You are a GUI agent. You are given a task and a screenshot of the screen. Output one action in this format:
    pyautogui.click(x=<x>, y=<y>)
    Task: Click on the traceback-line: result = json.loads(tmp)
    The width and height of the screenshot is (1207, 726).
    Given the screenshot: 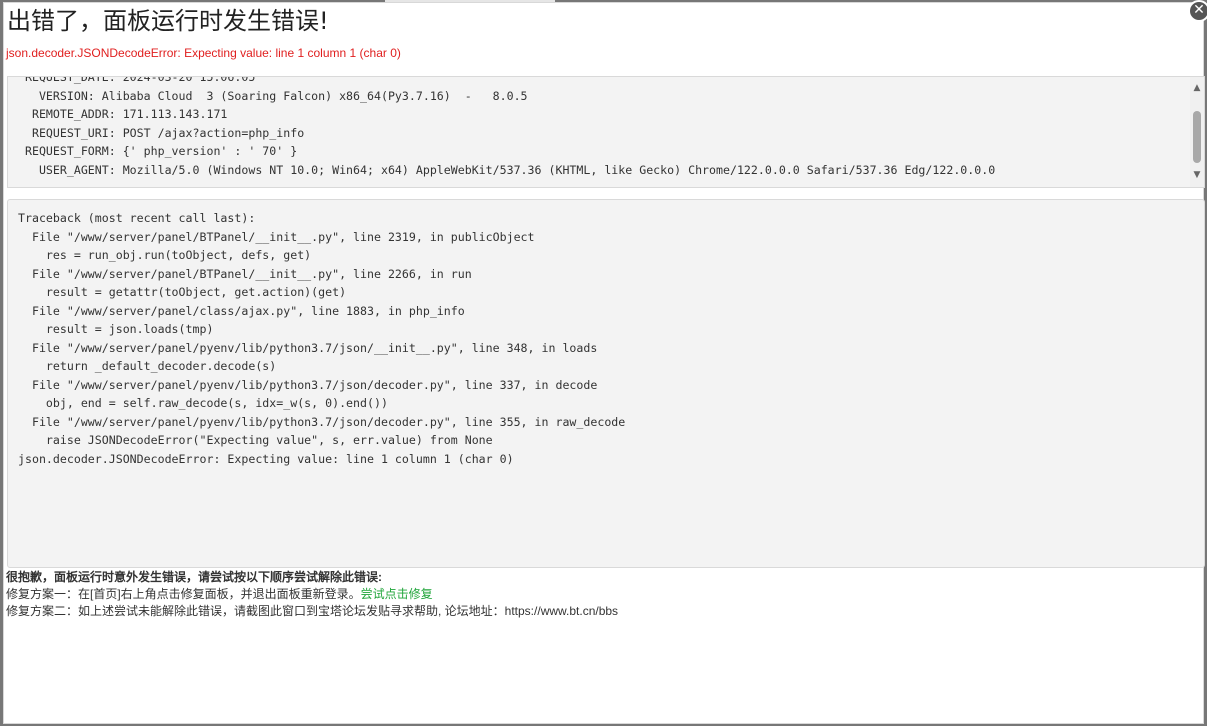 What is the action you would take?
    pyautogui.click(x=116, y=329)
    